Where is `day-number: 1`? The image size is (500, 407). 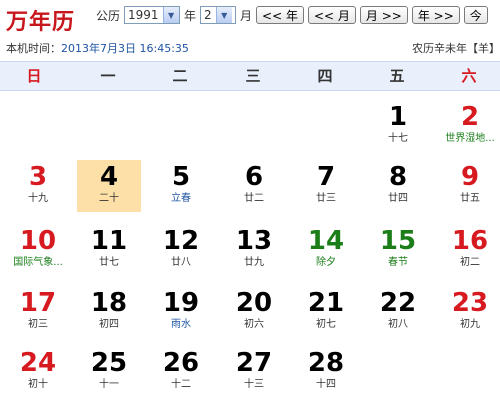 day-number: 1 is located at coordinates (398, 117).